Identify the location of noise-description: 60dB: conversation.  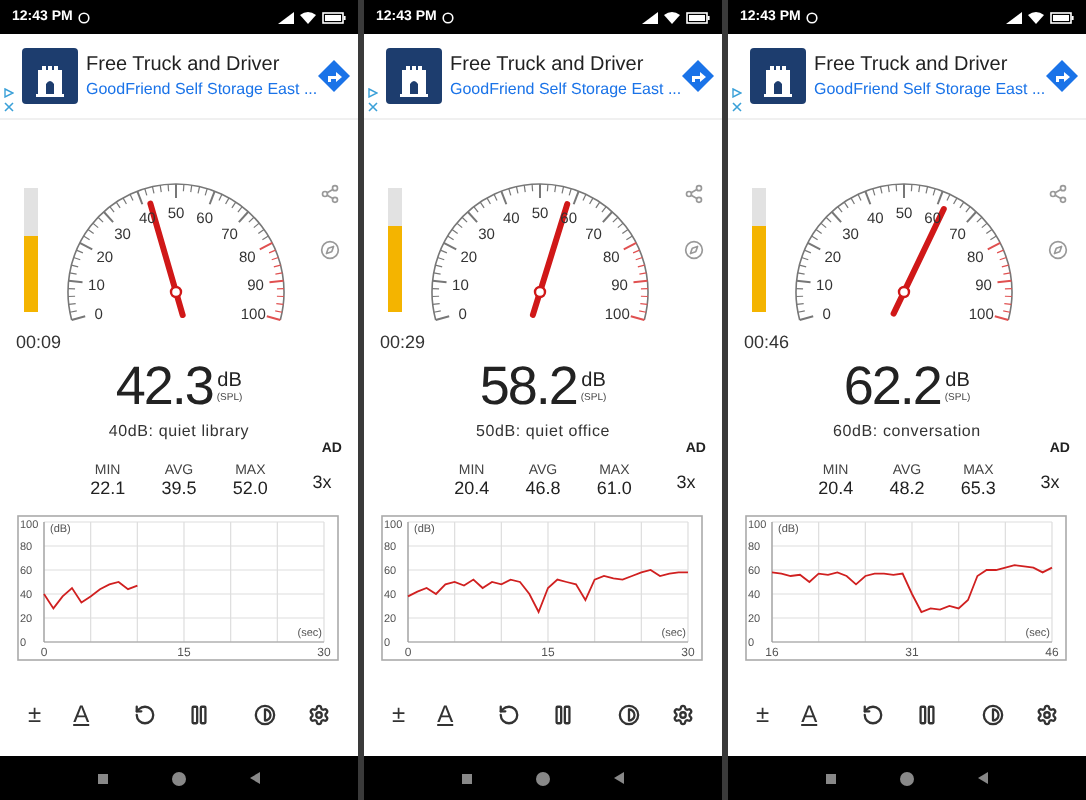
(907, 431).